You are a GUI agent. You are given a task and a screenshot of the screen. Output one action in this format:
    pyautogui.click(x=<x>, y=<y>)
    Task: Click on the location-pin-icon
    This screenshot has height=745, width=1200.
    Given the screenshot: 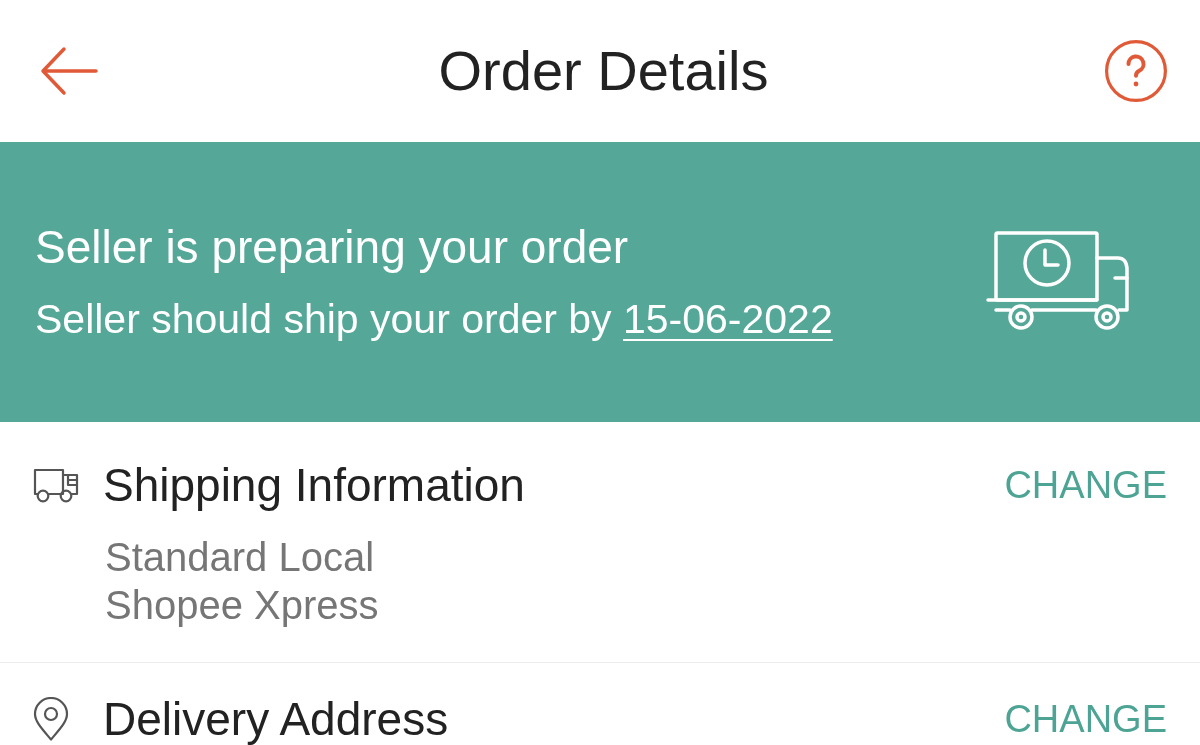 What is the action you would take?
    pyautogui.click(x=51, y=719)
    